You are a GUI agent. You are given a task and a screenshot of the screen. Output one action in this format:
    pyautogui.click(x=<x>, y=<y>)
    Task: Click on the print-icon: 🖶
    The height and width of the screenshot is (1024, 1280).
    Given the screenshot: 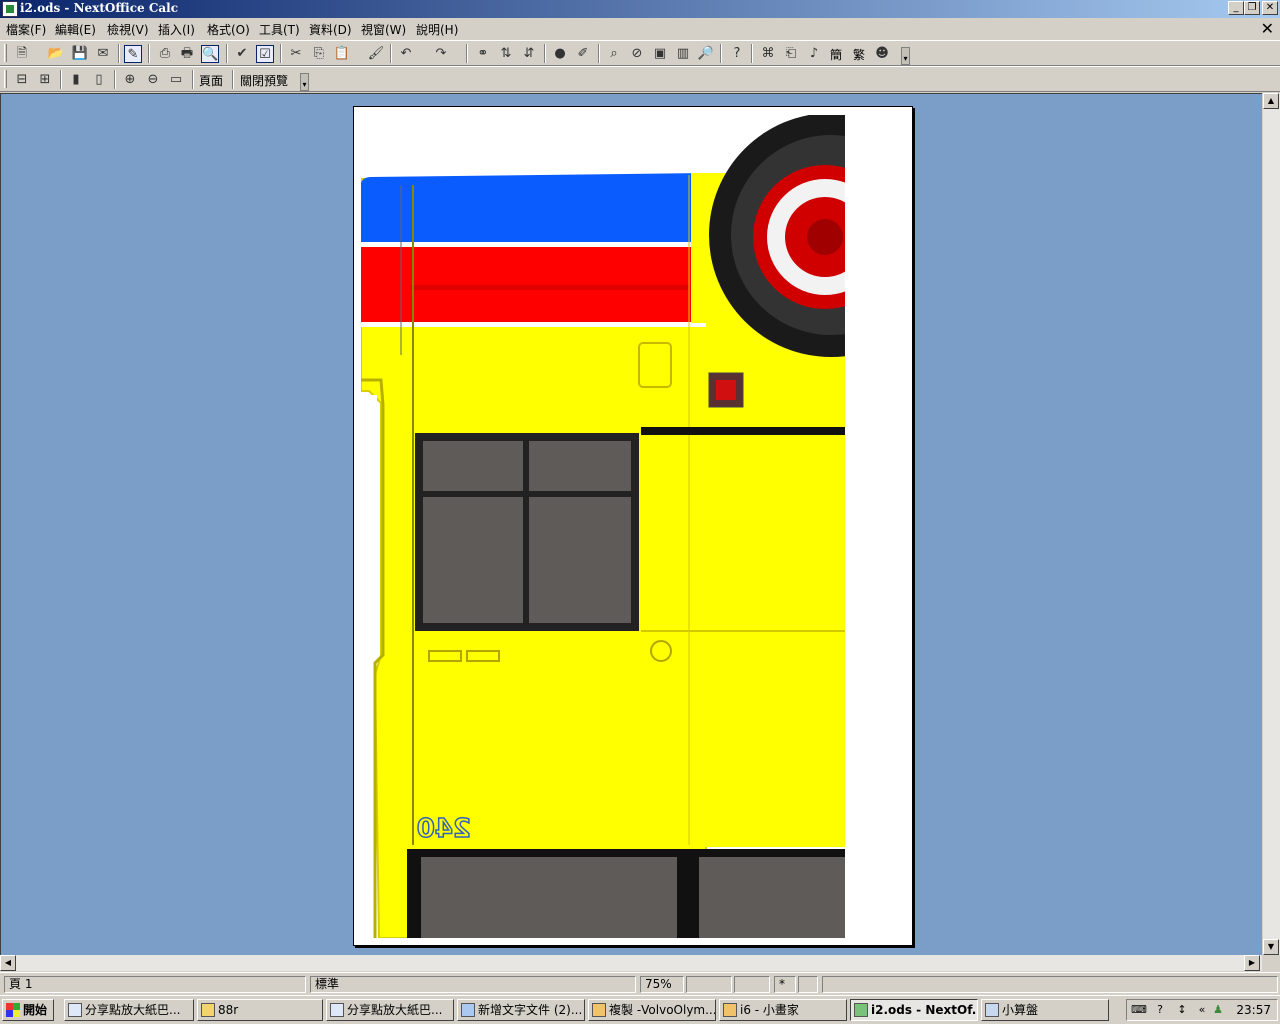 What is the action you would take?
    pyautogui.click(x=187, y=54)
    